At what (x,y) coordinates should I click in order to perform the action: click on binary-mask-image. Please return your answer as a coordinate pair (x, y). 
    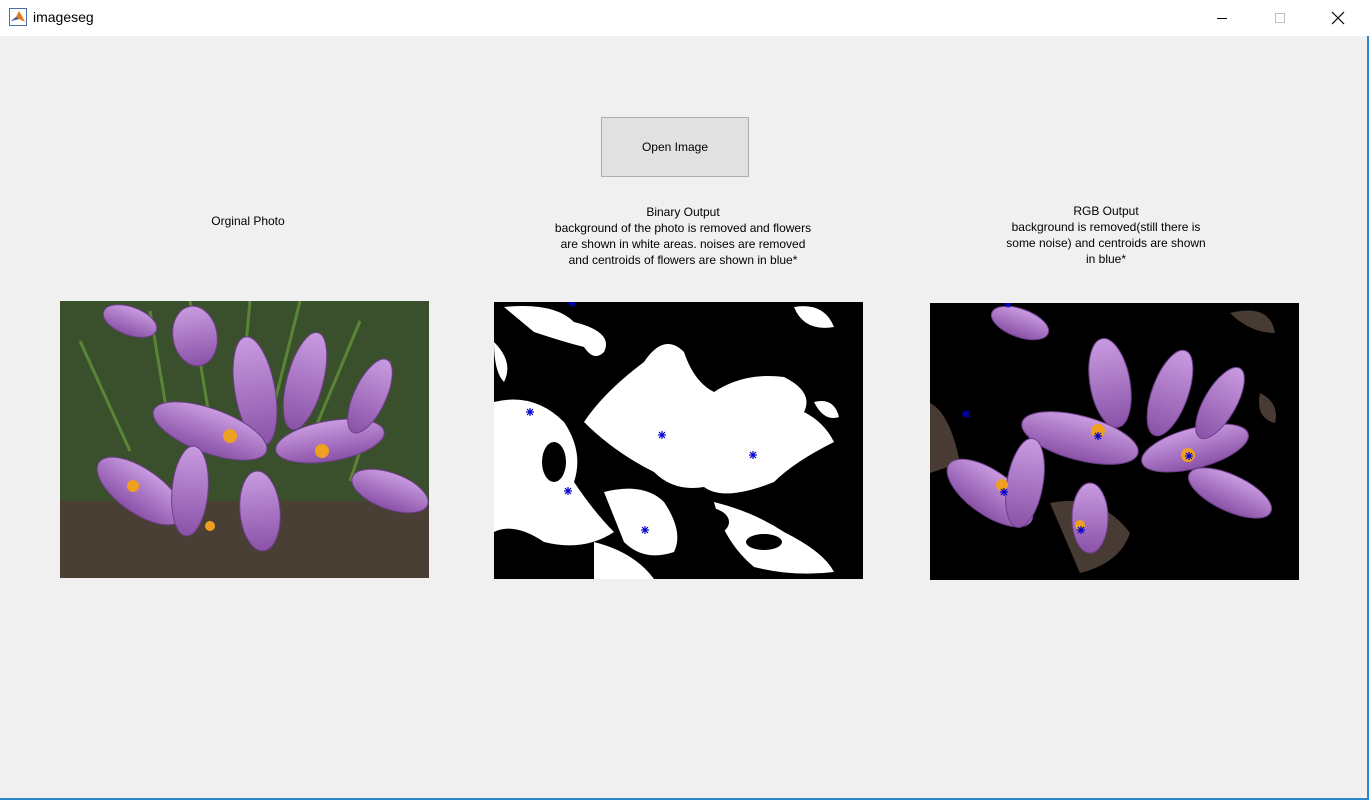
    Looking at the image, I should click on (678, 440).